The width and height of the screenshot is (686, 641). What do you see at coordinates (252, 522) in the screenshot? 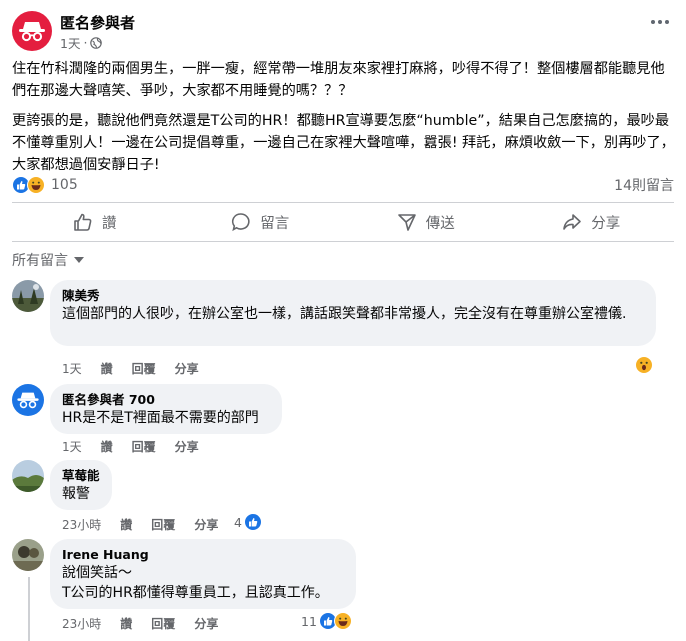
I see `like-reaction-icon` at bounding box center [252, 522].